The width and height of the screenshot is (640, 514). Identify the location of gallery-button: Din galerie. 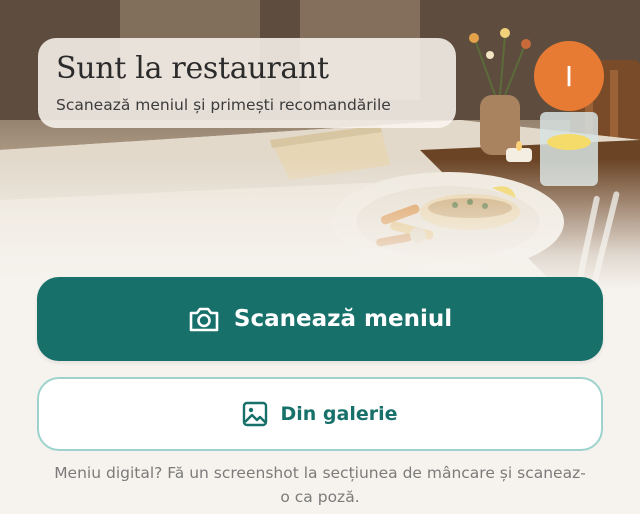
(320, 414).